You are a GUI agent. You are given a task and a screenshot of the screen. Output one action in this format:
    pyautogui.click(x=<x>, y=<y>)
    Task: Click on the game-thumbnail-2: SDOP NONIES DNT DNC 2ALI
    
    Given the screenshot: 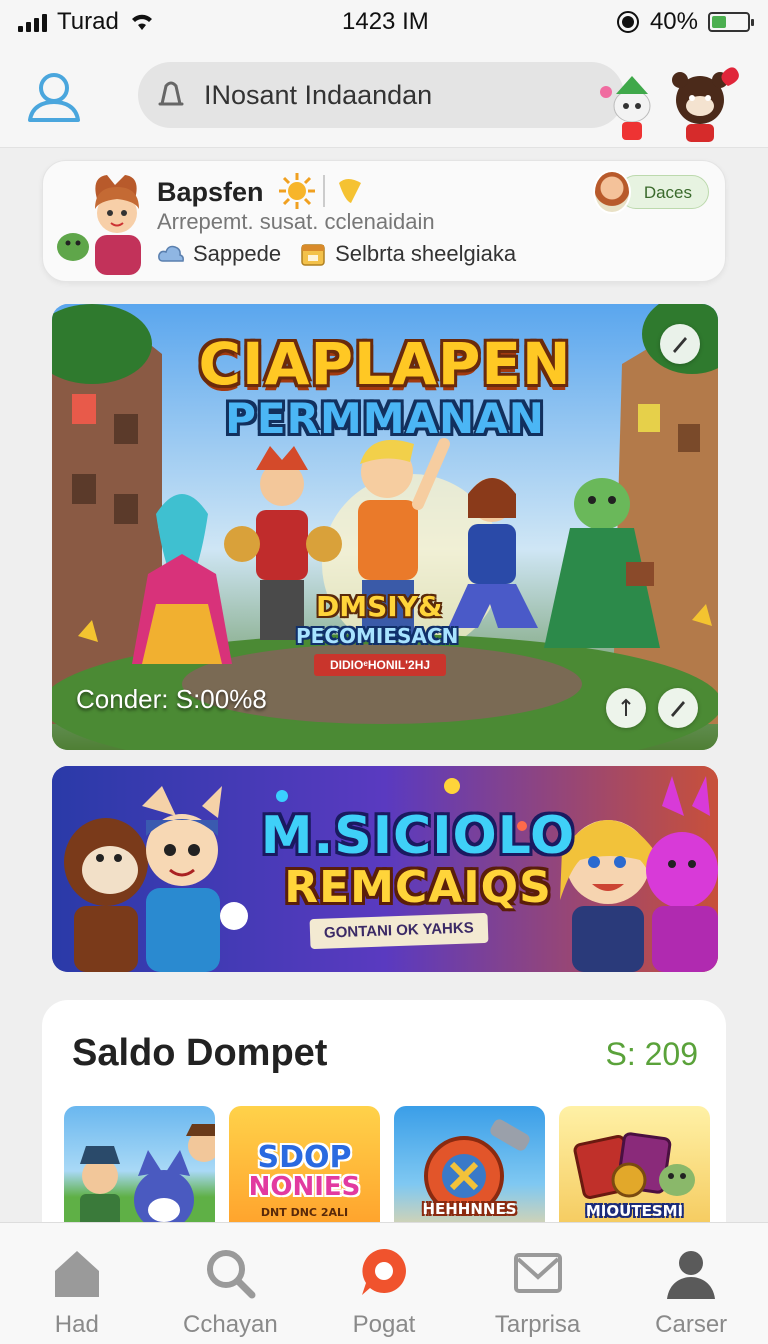 What is the action you would take?
    pyautogui.click(x=304, y=1171)
    